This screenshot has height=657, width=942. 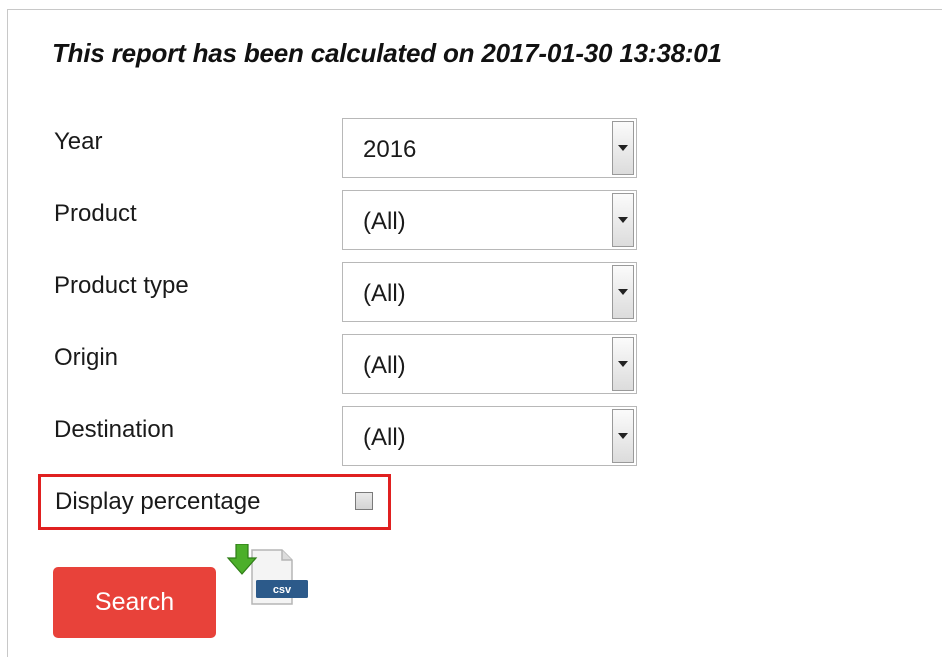 What do you see at coordinates (390, 149) in the screenshot?
I see `year-select-value: 2016` at bounding box center [390, 149].